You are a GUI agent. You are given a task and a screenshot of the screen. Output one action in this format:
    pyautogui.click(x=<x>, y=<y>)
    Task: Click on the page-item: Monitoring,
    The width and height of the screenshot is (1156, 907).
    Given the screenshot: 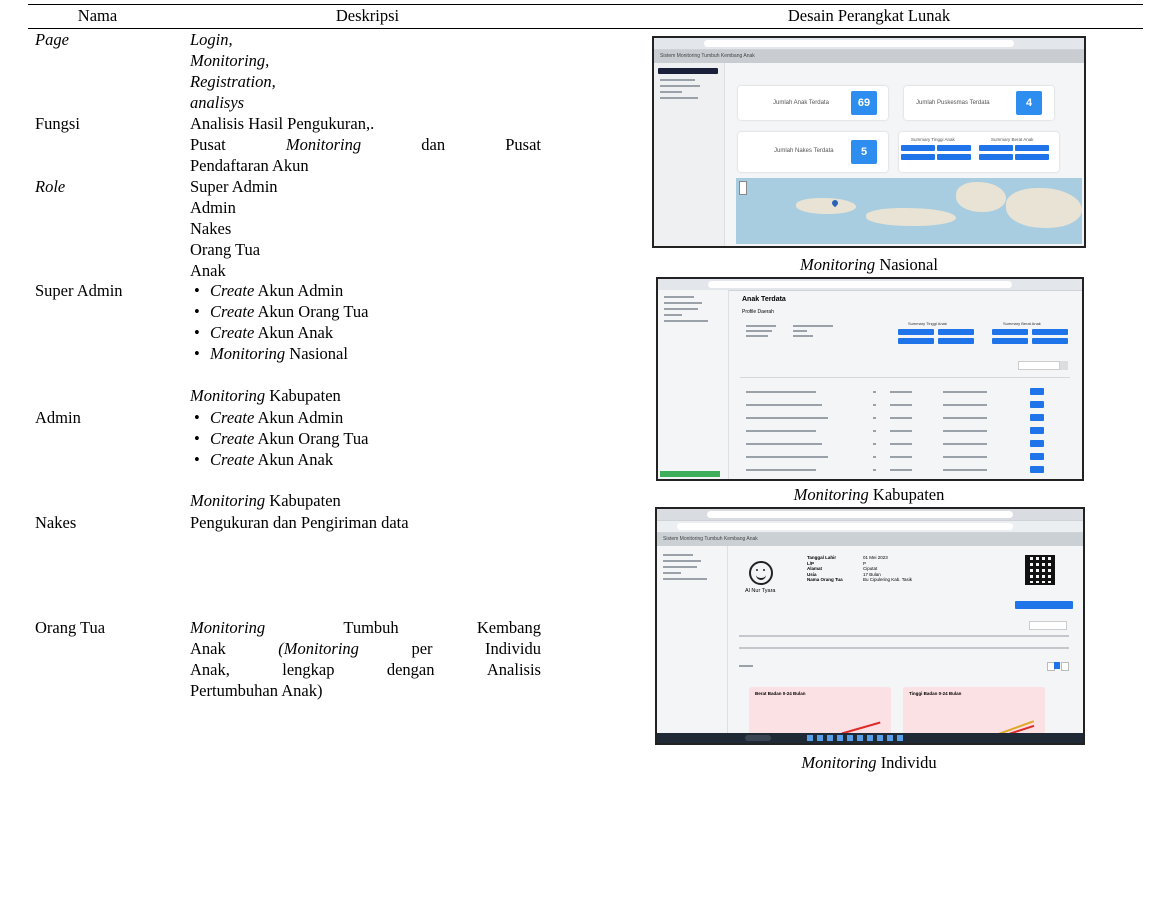 What is the action you would take?
    pyautogui.click(x=230, y=60)
    